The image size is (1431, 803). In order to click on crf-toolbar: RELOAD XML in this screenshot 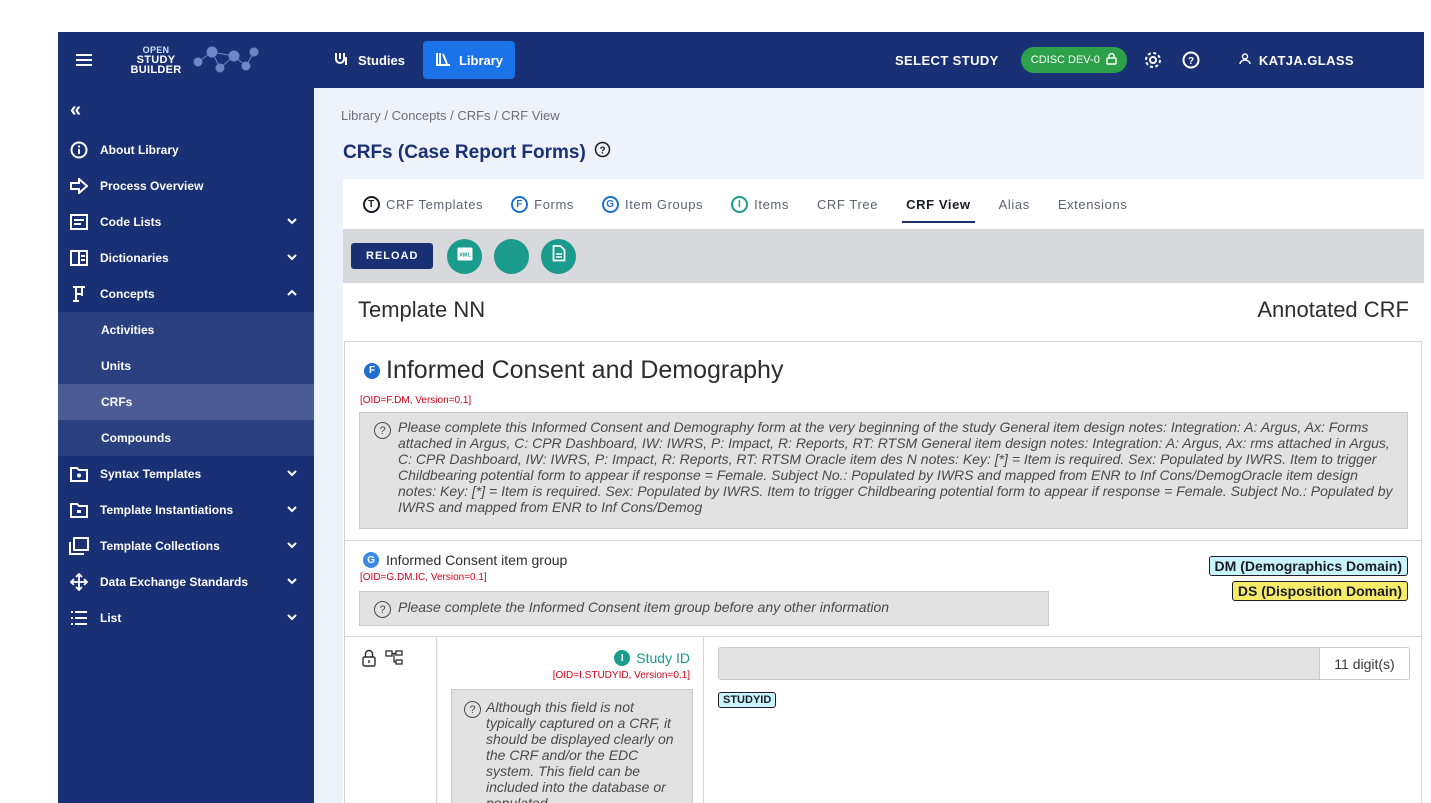, I will do `click(883, 256)`.